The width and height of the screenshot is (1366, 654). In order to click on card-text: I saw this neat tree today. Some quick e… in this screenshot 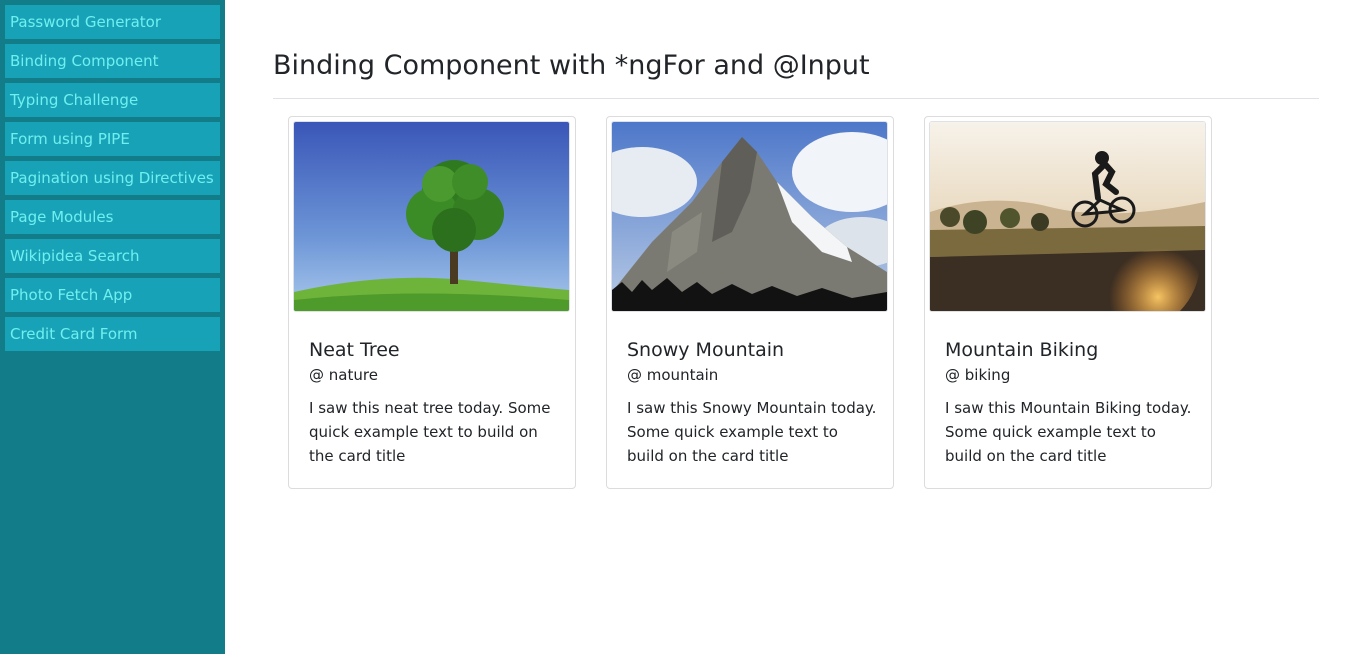, I will do `click(430, 432)`.